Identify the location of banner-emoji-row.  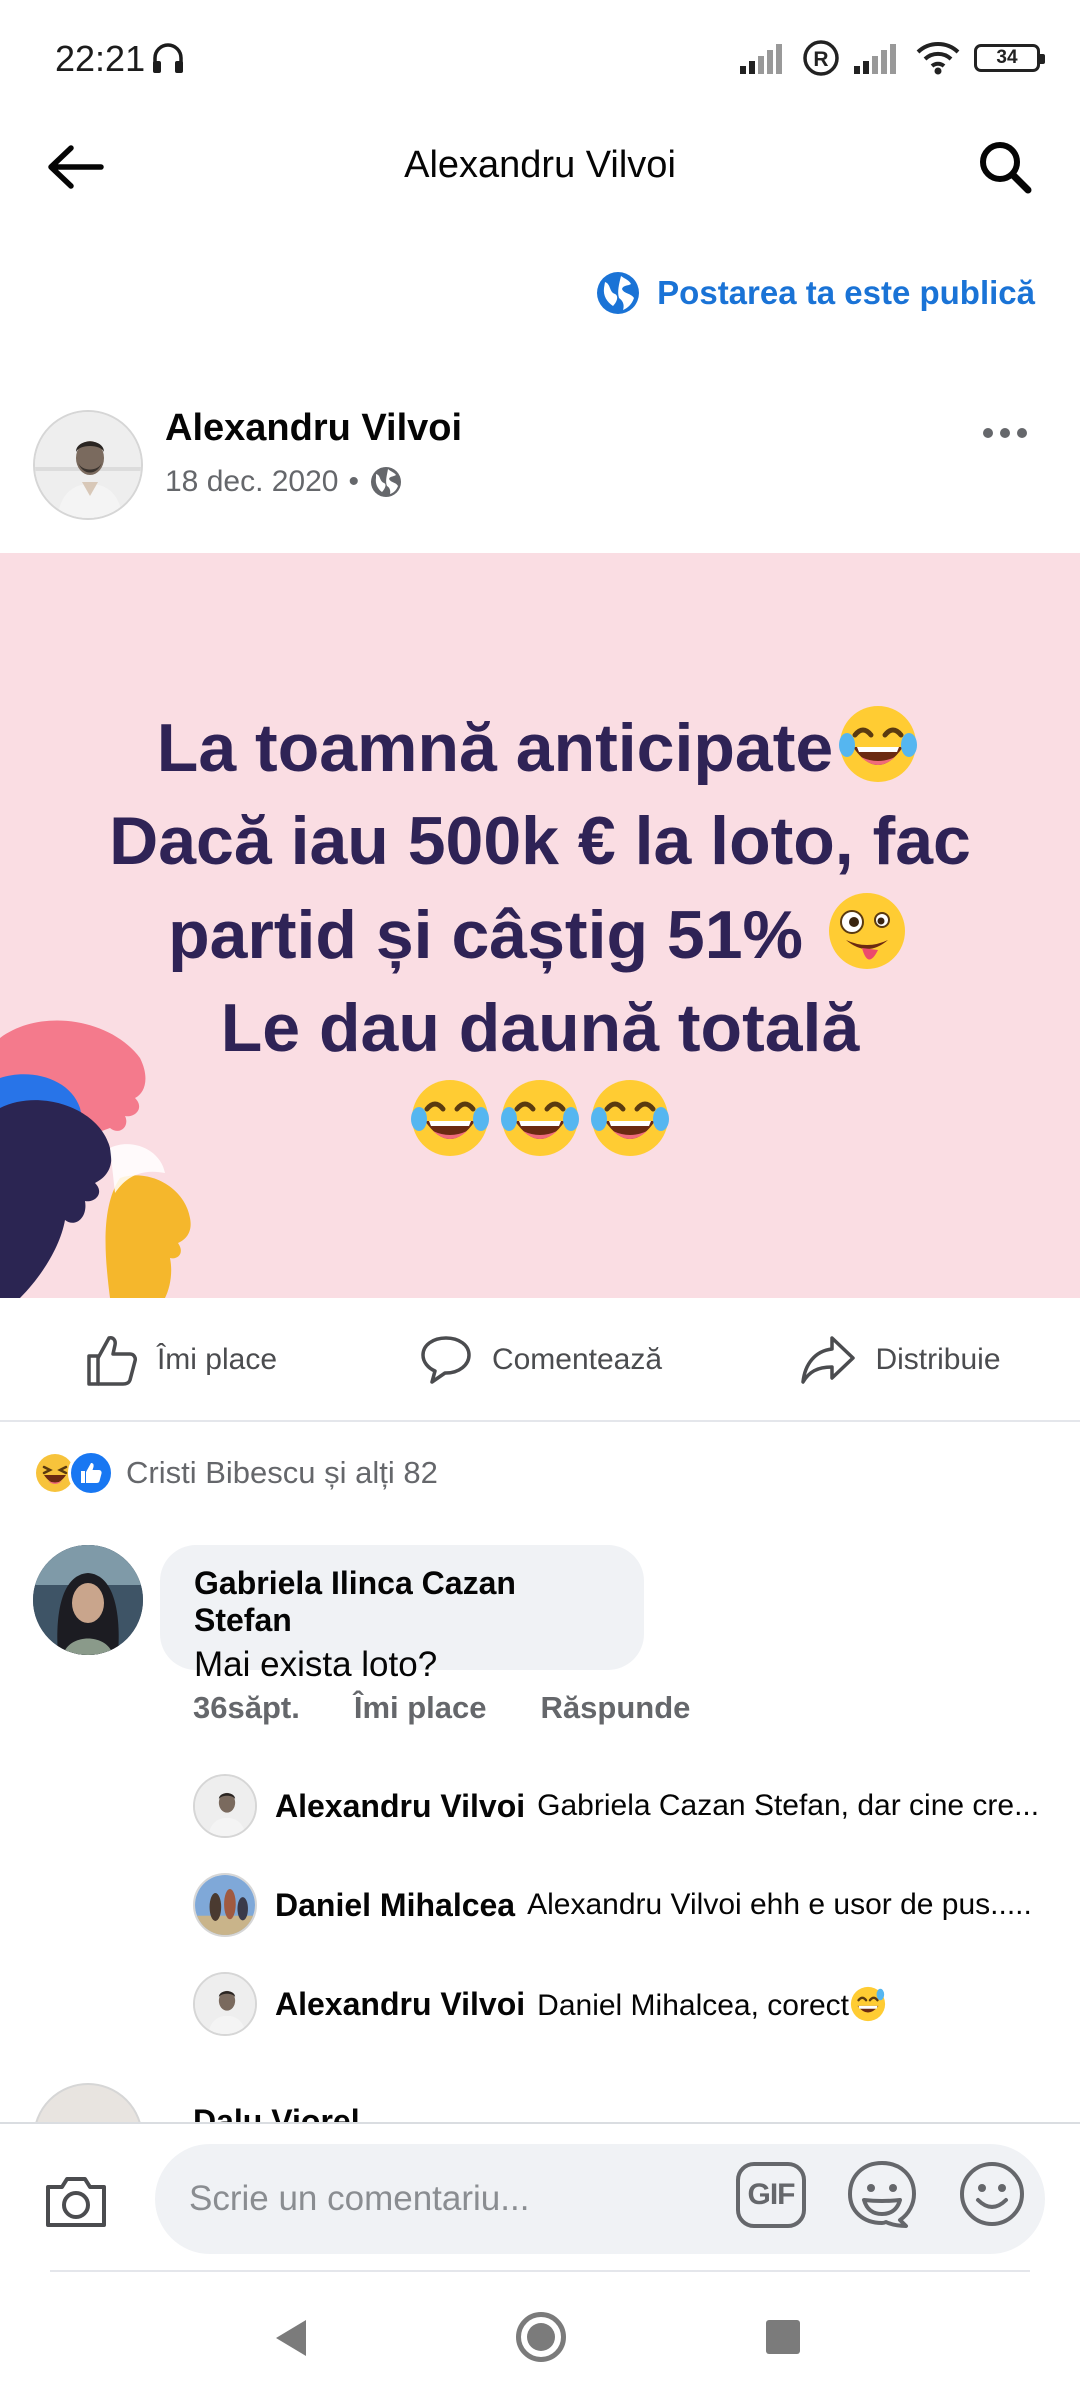
(540, 1122).